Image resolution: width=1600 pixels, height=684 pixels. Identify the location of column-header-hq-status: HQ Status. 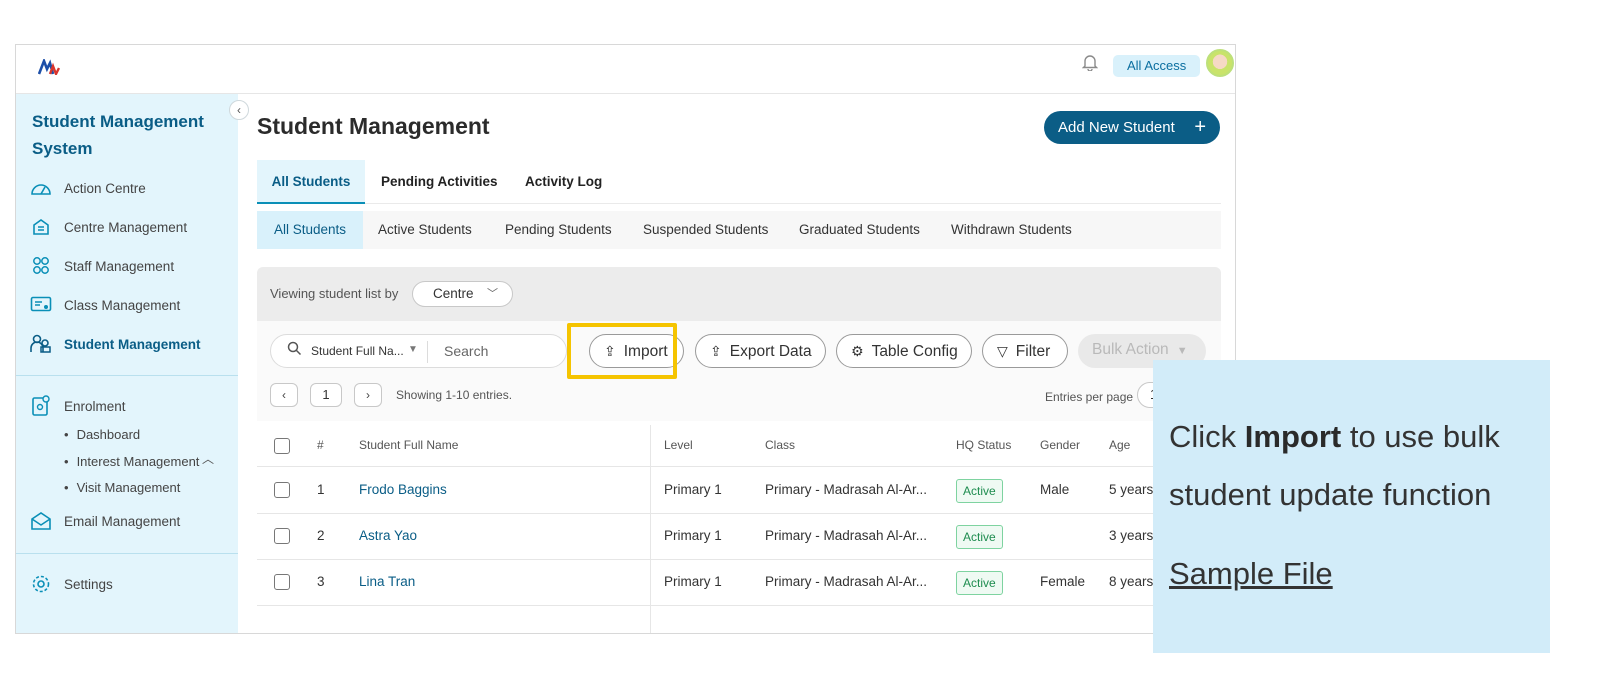
(983, 445).